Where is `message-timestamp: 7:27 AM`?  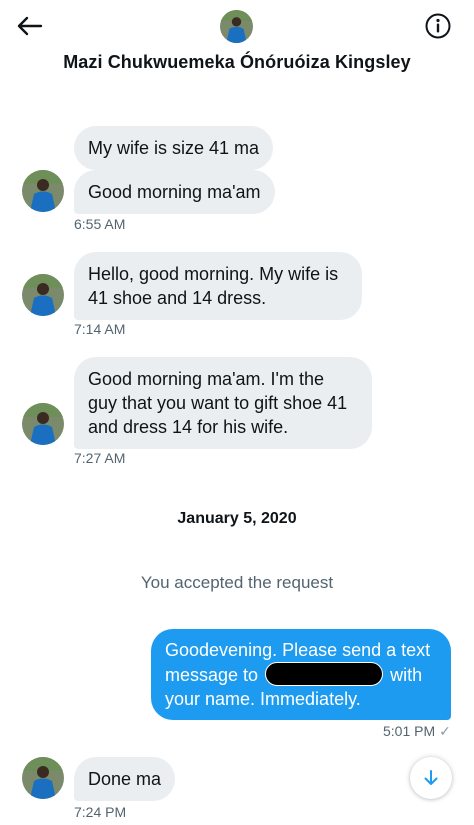 message-timestamp: 7:27 AM is located at coordinates (100, 458).